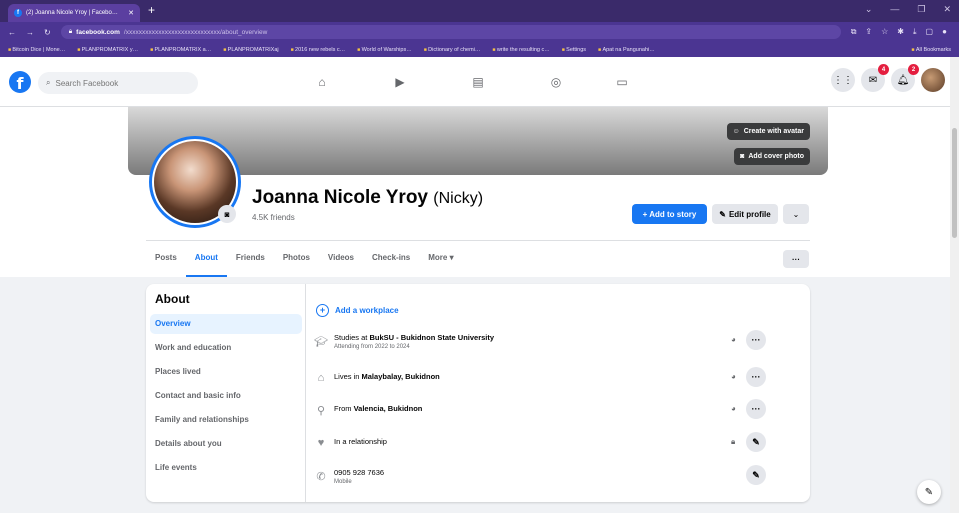 The width and height of the screenshot is (959, 513). What do you see at coordinates (915, 32) in the screenshot?
I see `download-icon: ⤓` at bounding box center [915, 32].